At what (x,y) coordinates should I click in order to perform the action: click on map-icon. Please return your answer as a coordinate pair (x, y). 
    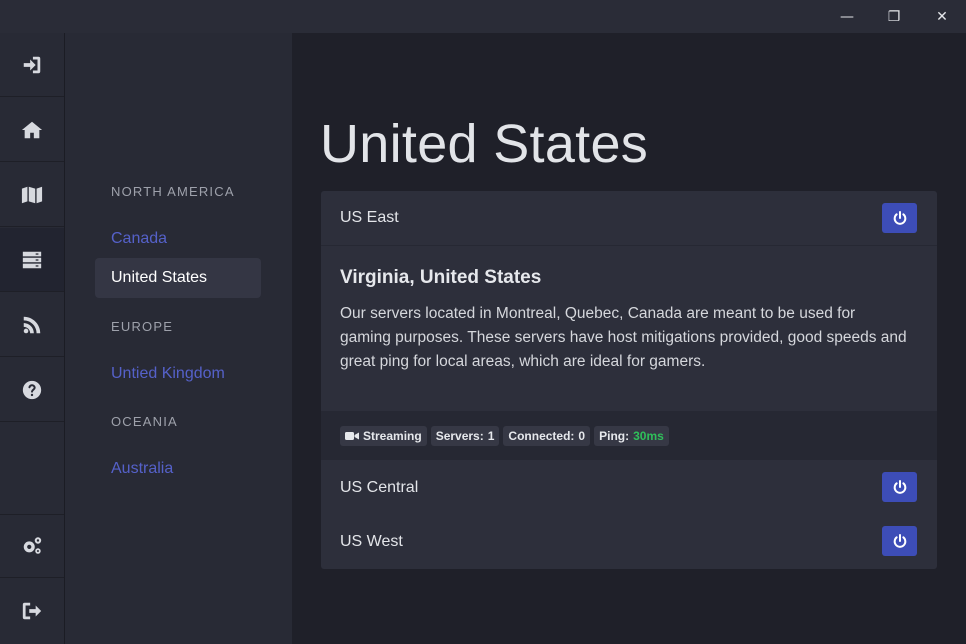
    Looking at the image, I should click on (32, 194).